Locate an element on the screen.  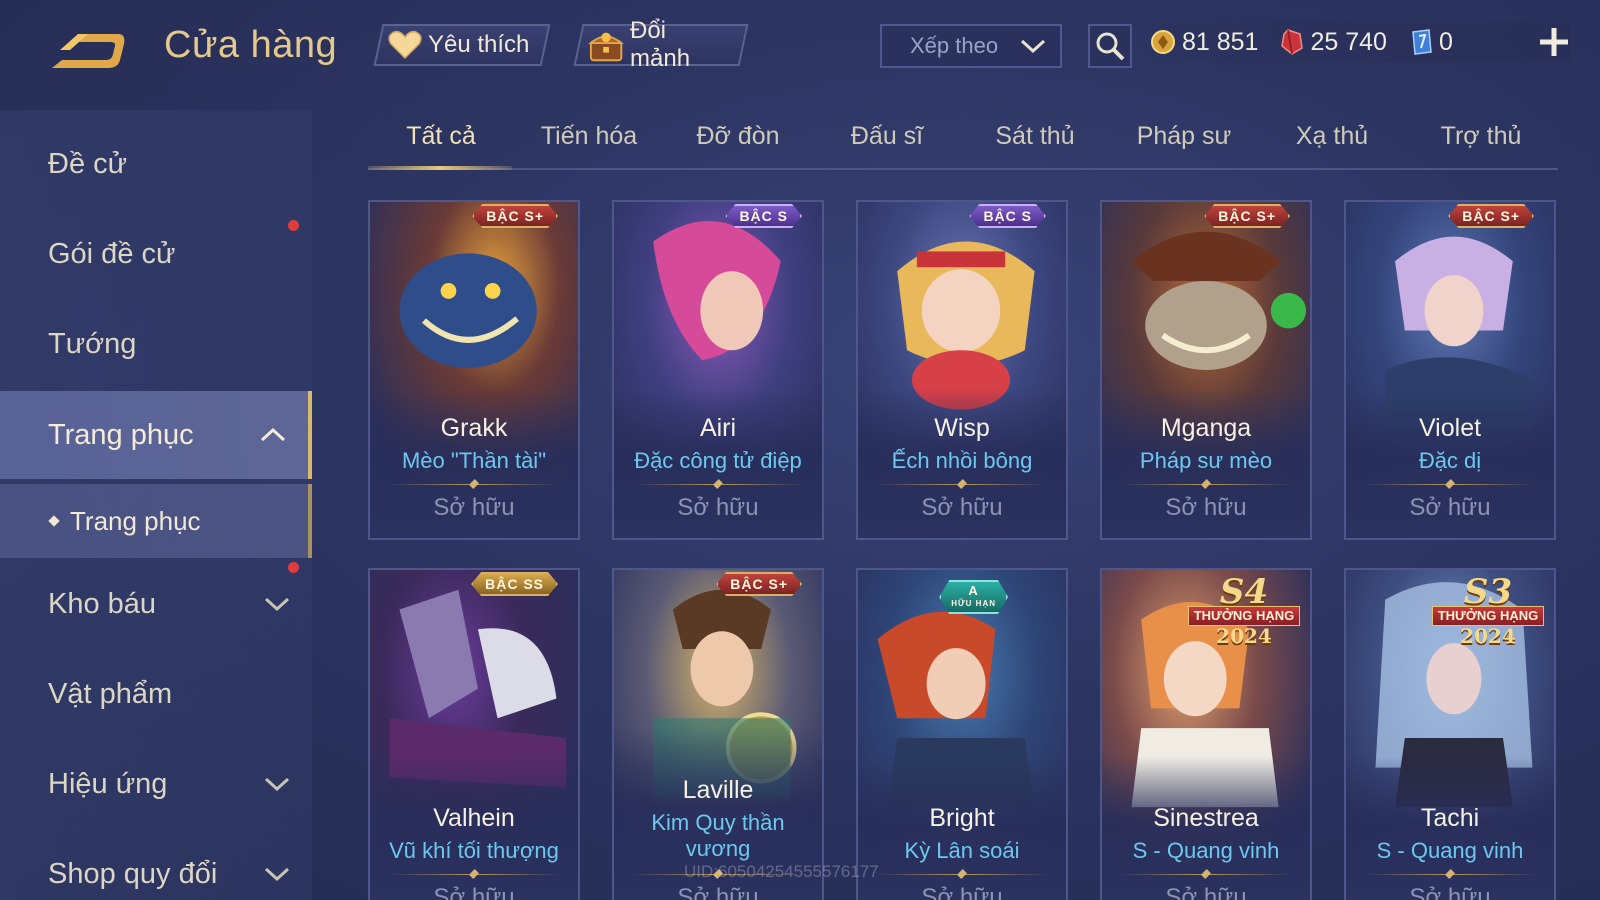
back-icon is located at coordinates (88, 50).